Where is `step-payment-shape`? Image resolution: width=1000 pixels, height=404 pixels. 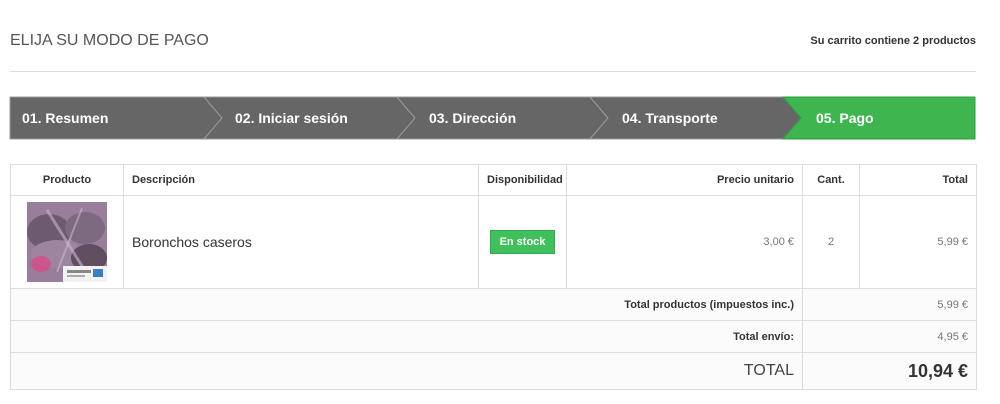
step-payment-shape is located at coordinates (878, 118).